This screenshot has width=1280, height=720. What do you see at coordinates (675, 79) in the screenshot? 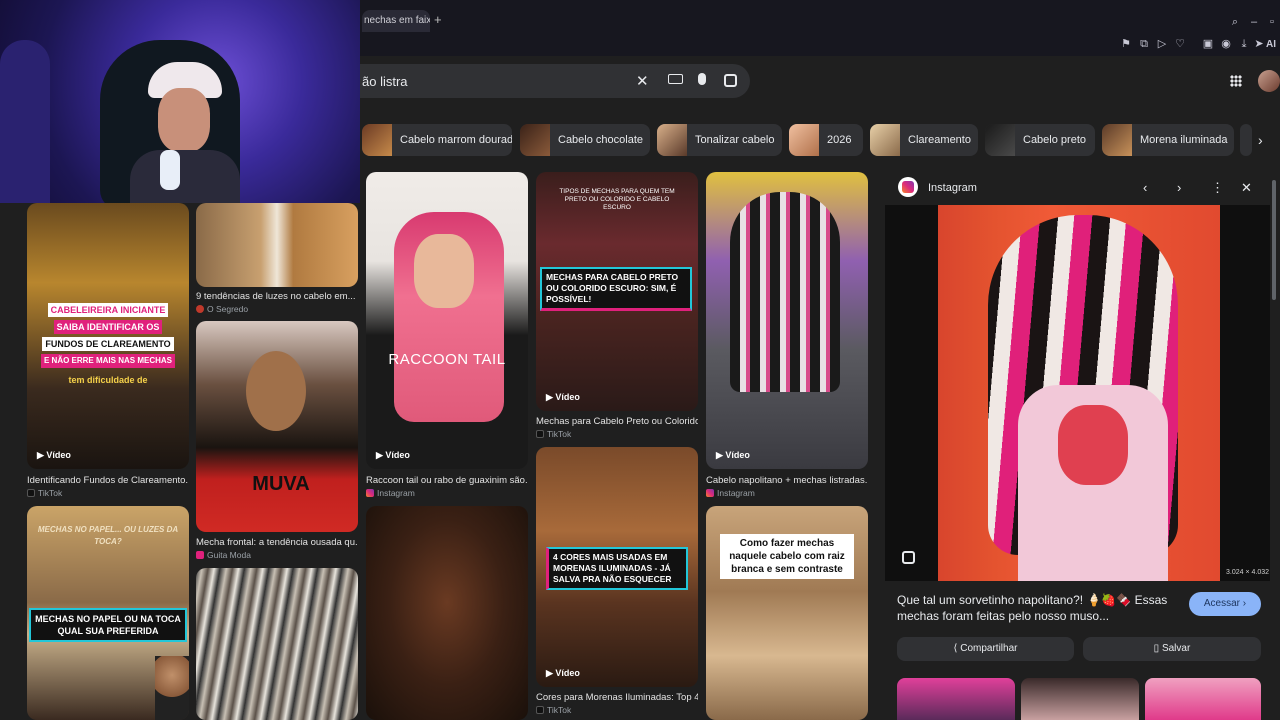
I see `keyboard-icon` at bounding box center [675, 79].